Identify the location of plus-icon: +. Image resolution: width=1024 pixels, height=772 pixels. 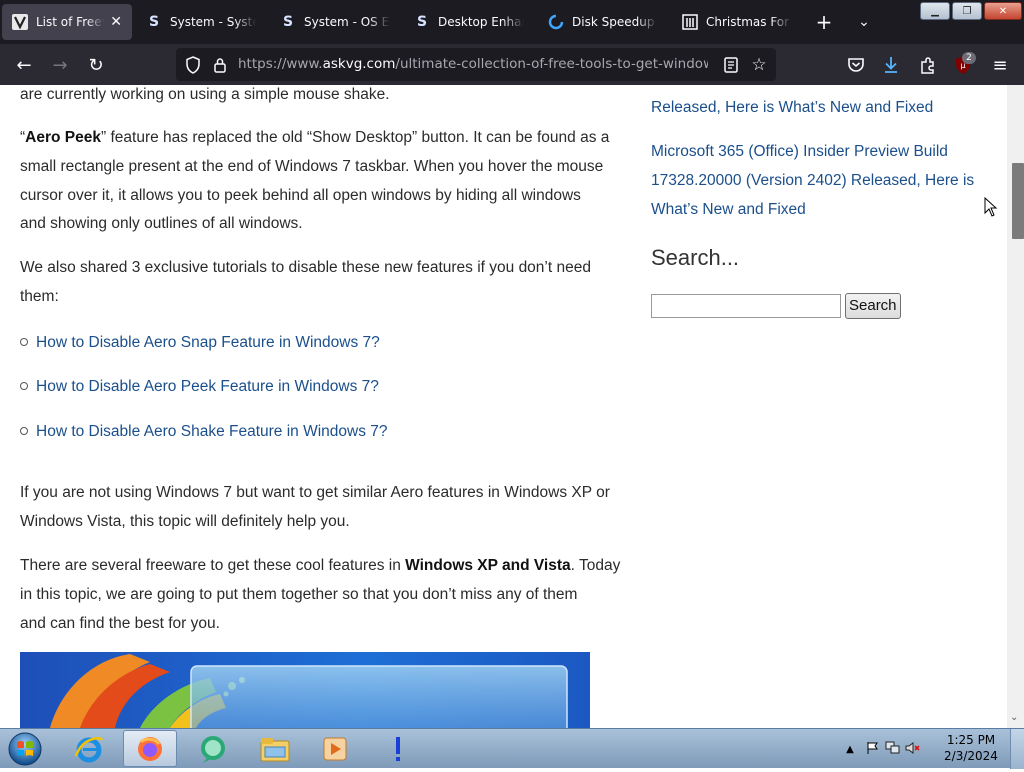
(824, 22).